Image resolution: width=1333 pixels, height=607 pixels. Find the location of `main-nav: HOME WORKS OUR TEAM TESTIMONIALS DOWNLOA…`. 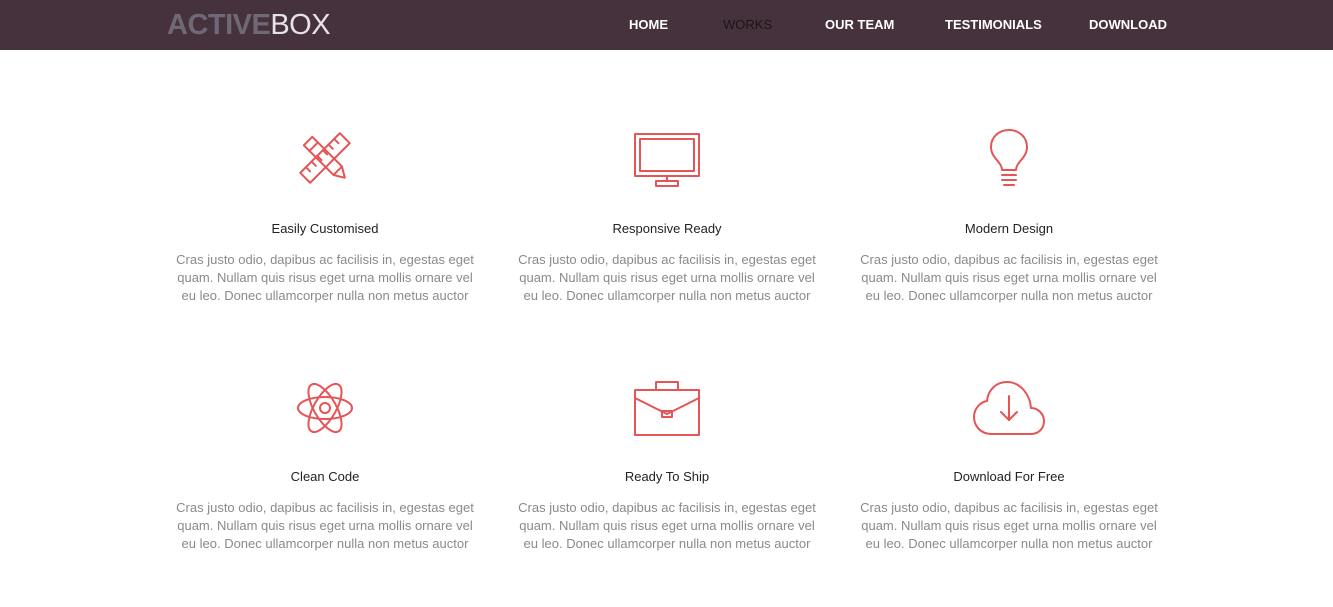

main-nav: HOME WORKS OUR TEAM TESTIMONIALS DOWNLOA… is located at coordinates (666, 25).